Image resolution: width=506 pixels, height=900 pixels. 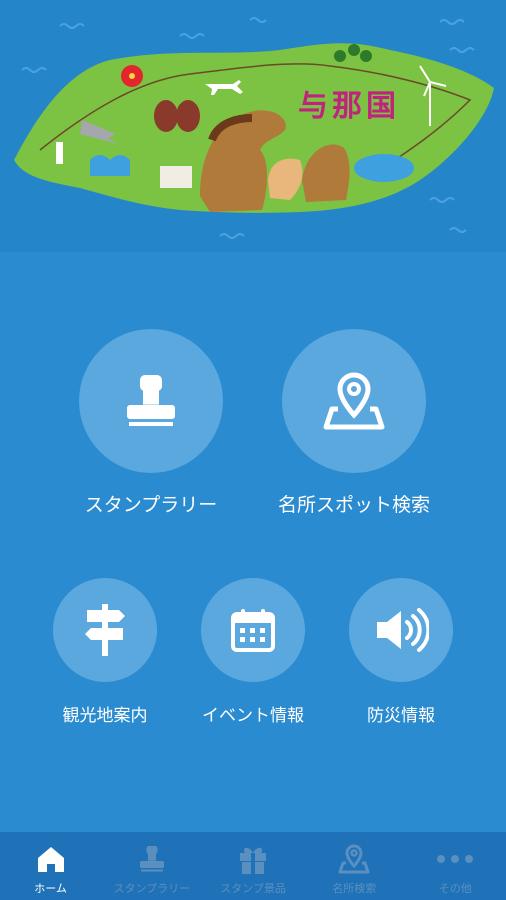 I want to click on events-label: イベント情報, so click(x=253, y=716).